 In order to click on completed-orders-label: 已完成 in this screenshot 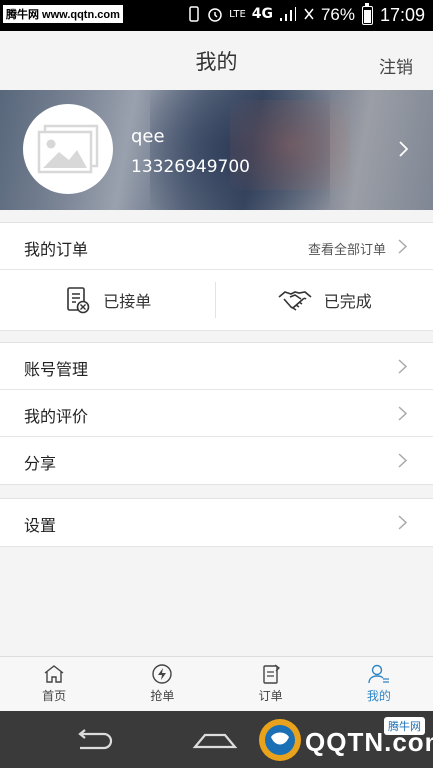, I will do `click(347, 301)`.